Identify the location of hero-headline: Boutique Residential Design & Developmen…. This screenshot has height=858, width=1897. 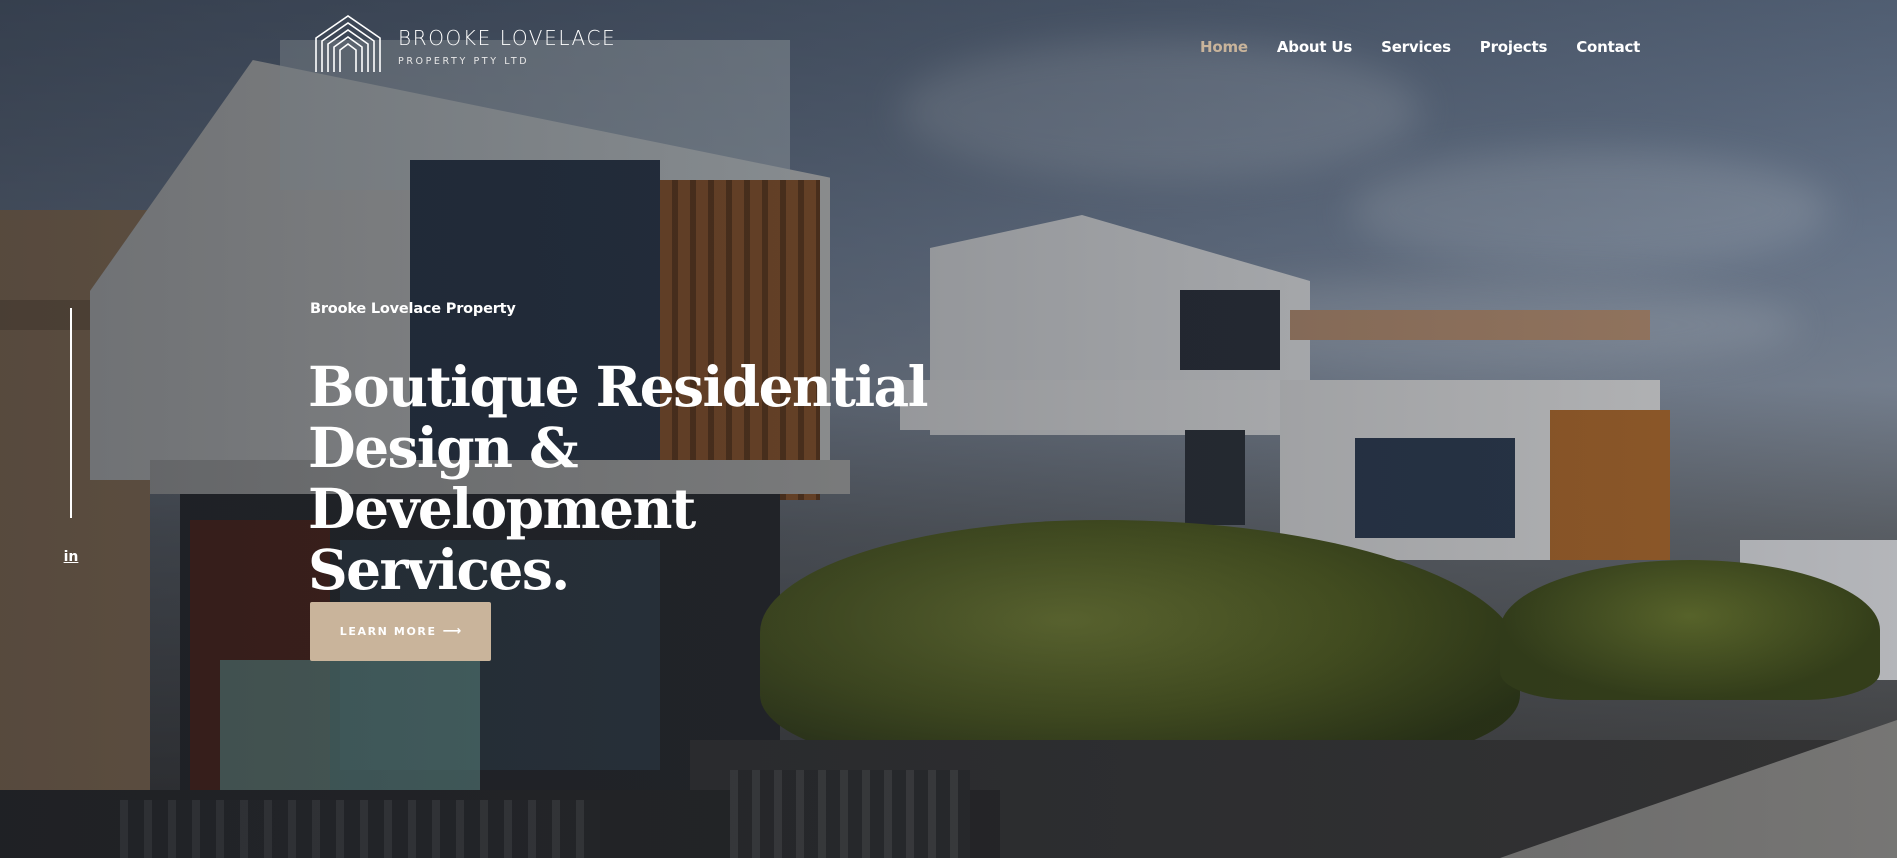
(618, 478).